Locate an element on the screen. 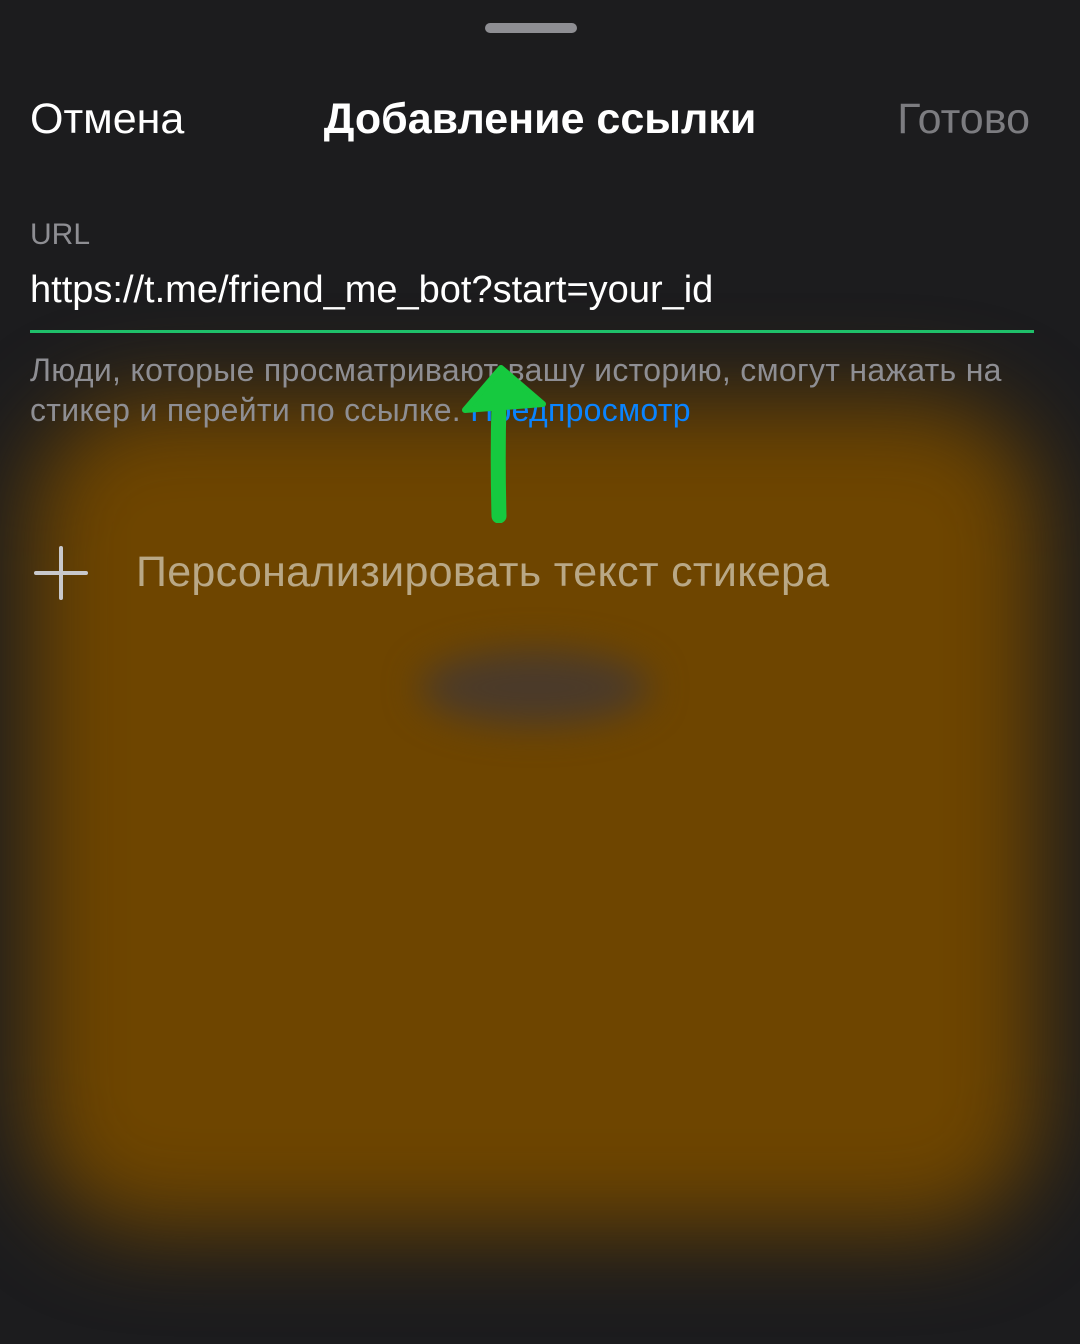  url-field-label: URL is located at coordinates (60, 234).